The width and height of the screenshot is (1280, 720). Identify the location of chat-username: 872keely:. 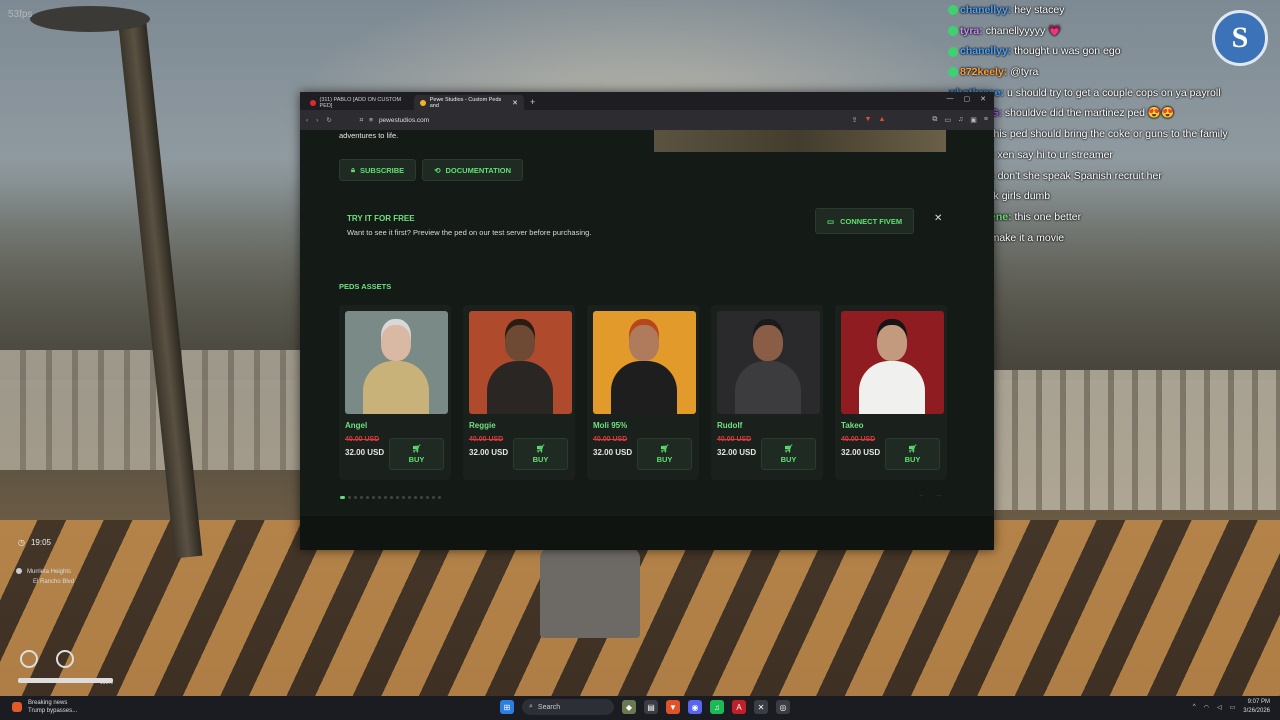
(983, 72).